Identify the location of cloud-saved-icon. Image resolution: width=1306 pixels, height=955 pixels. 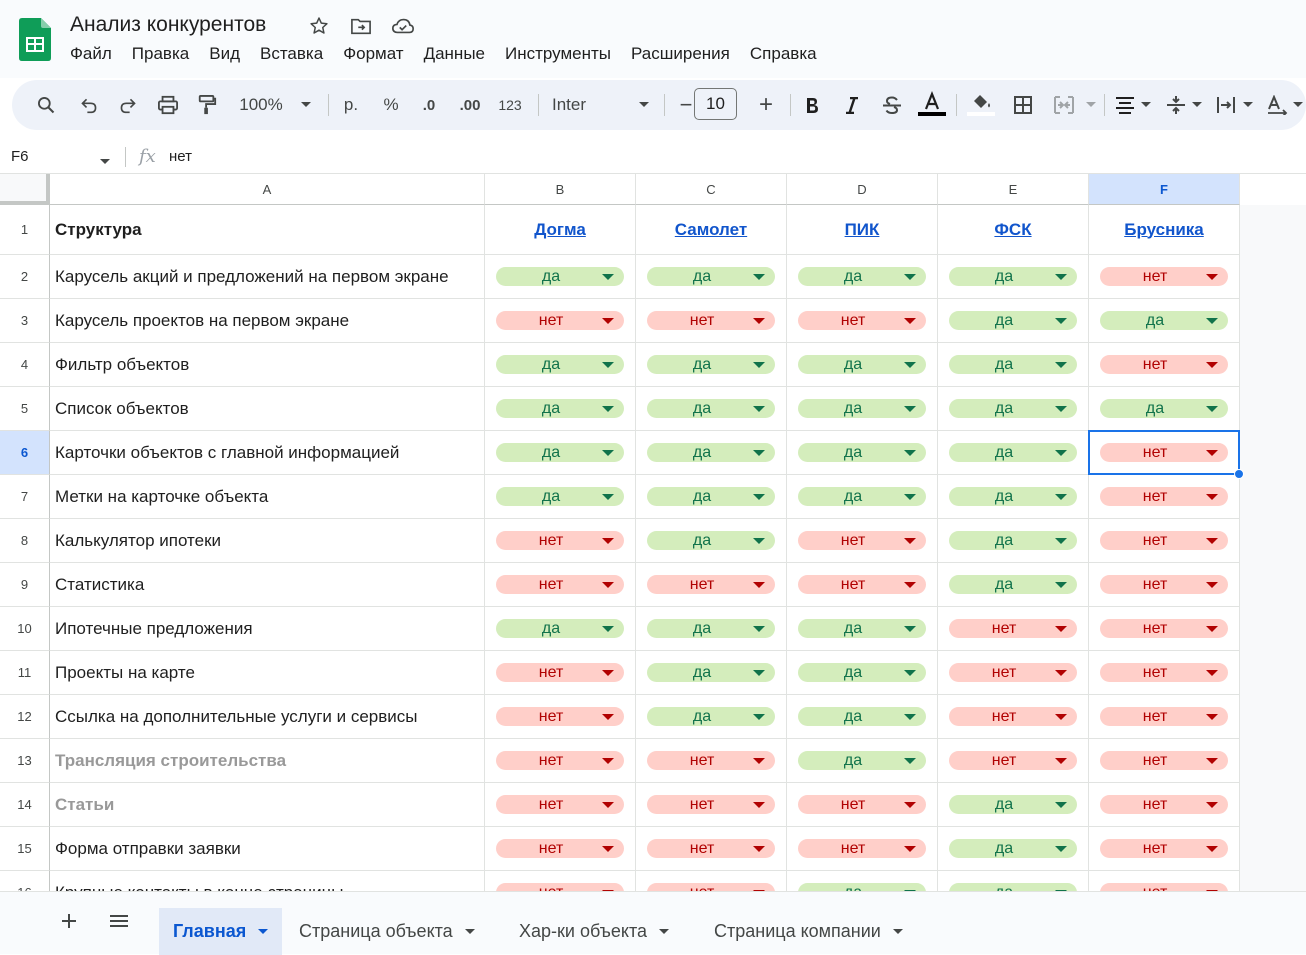
(403, 26).